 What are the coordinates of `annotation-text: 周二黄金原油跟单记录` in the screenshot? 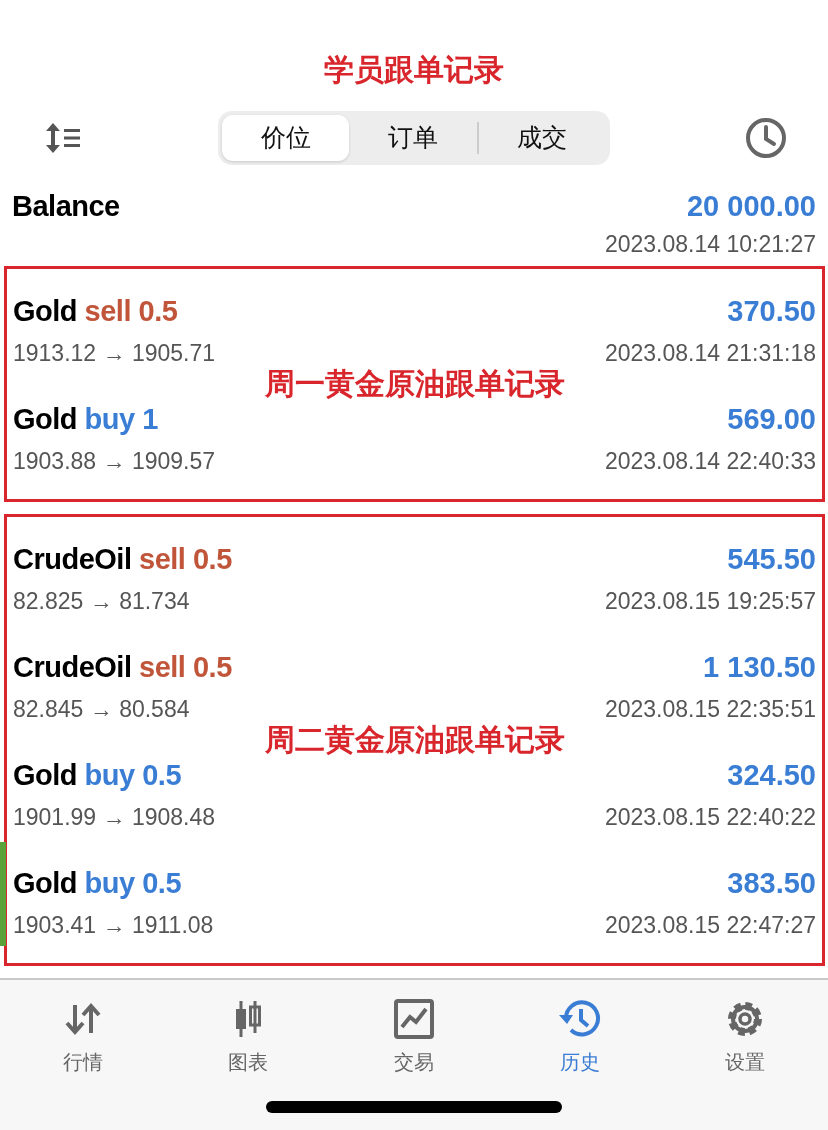 It's located at (414, 739).